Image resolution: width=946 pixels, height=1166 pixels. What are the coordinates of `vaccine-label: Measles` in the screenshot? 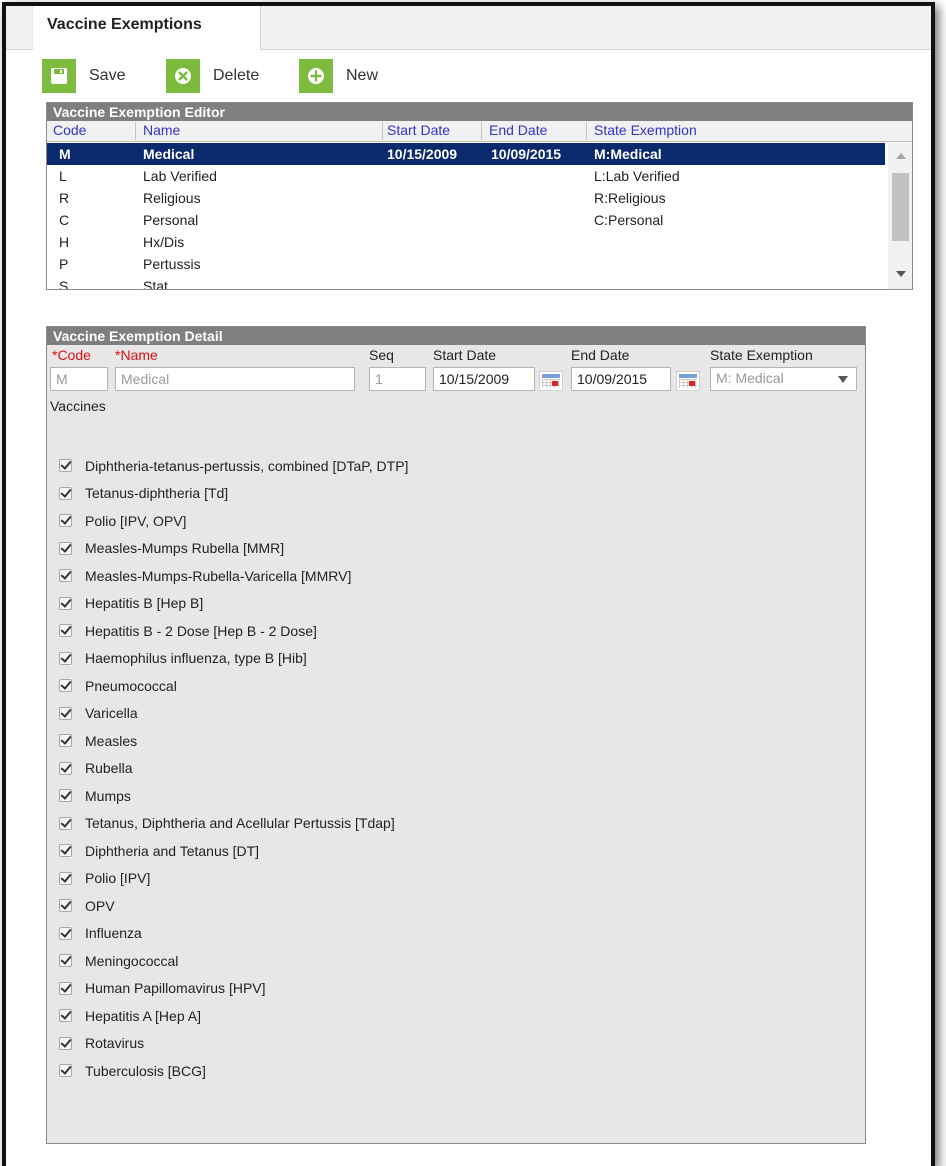 It's located at (111, 740).